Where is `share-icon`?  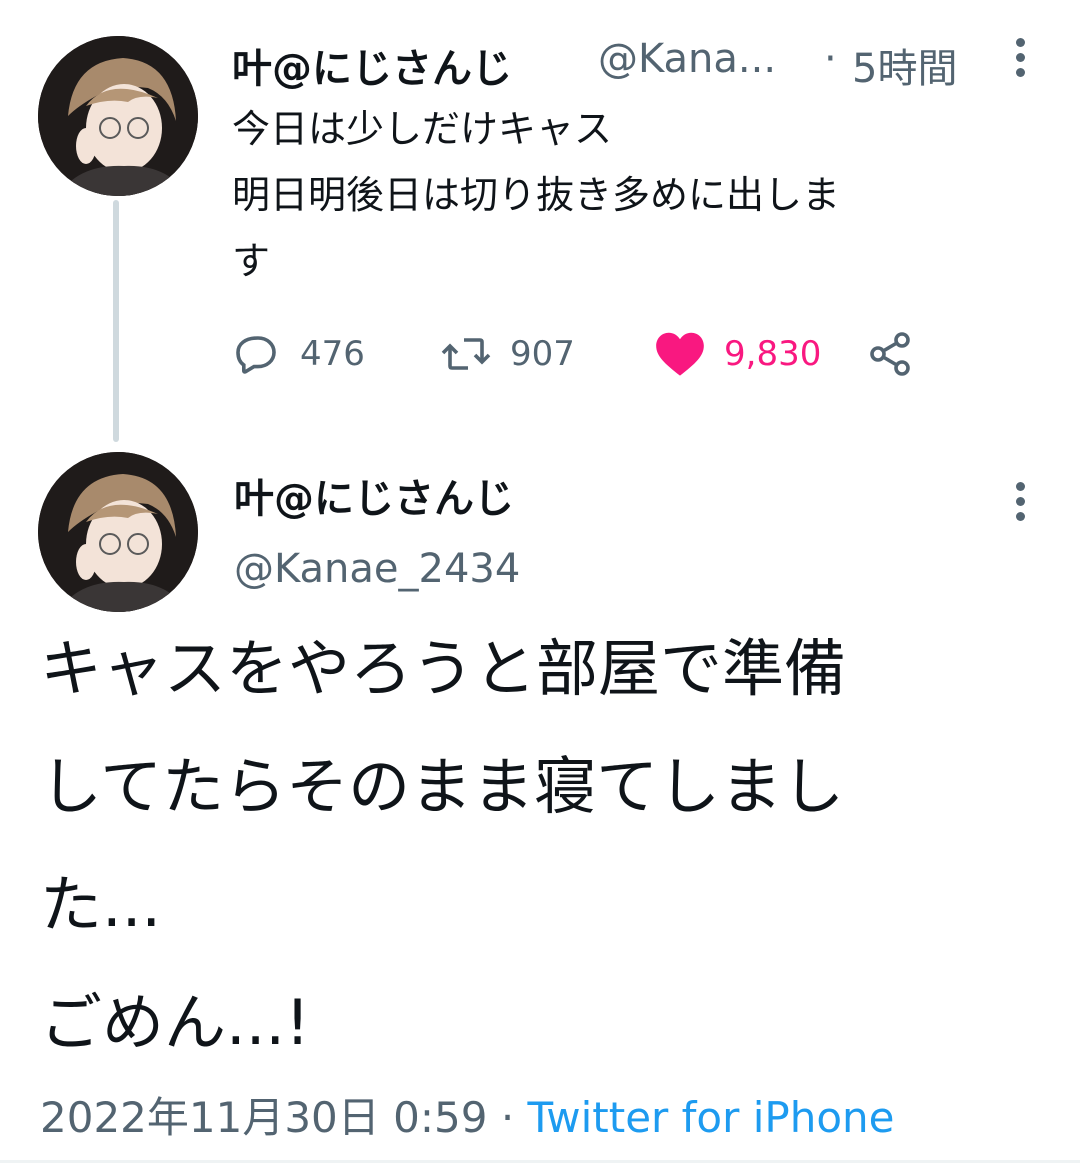 share-icon is located at coordinates (890, 354).